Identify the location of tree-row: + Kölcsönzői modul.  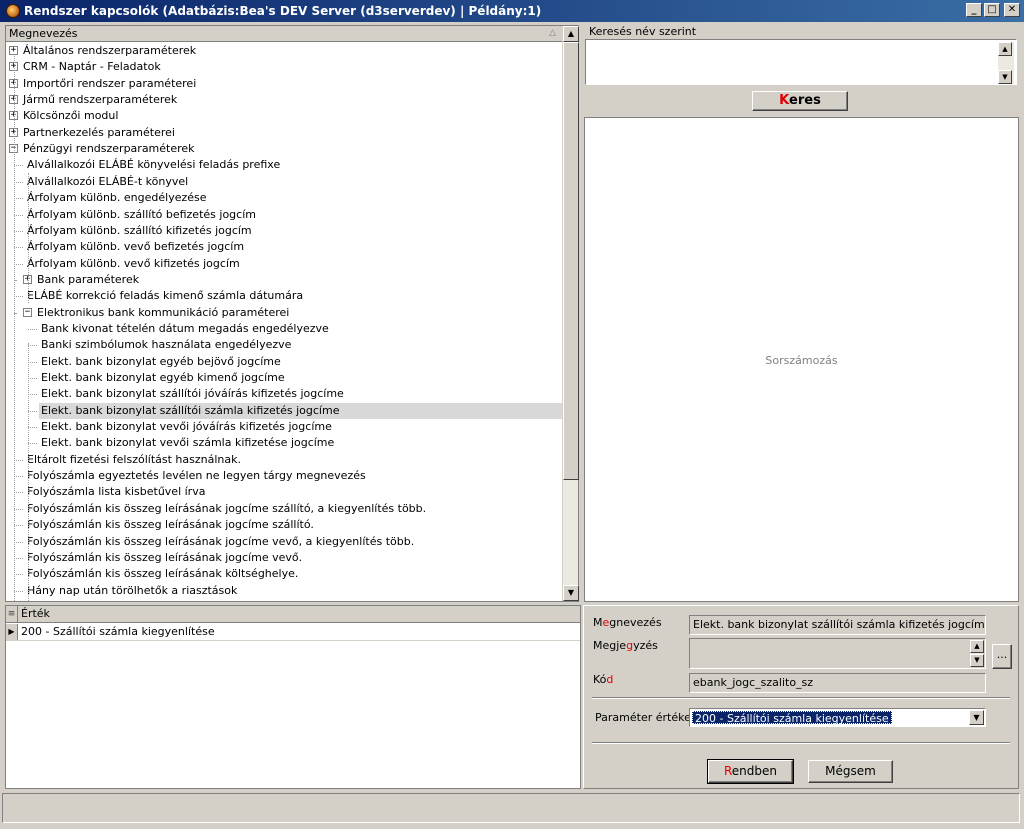
(284, 116).